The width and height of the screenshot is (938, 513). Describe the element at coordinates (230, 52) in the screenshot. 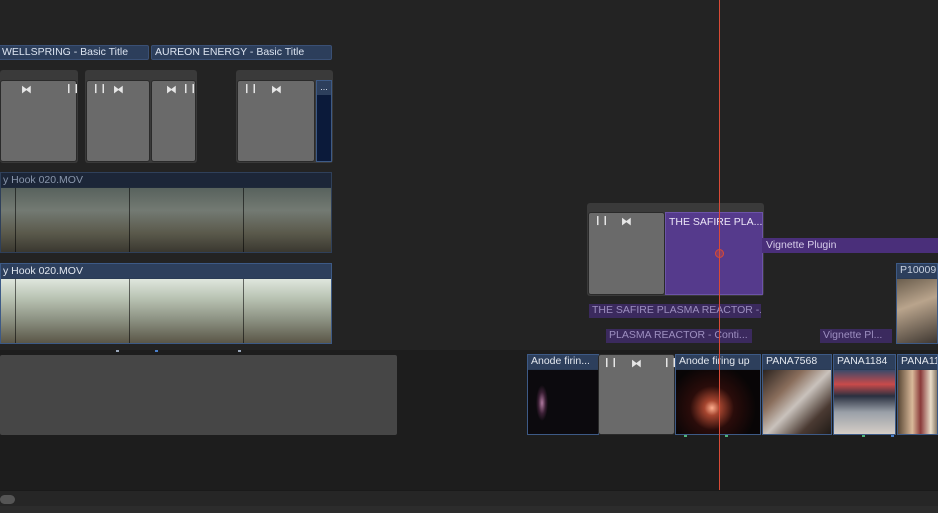

I see `title-clip-label: AUREON ENERGY - Basic Title` at that location.